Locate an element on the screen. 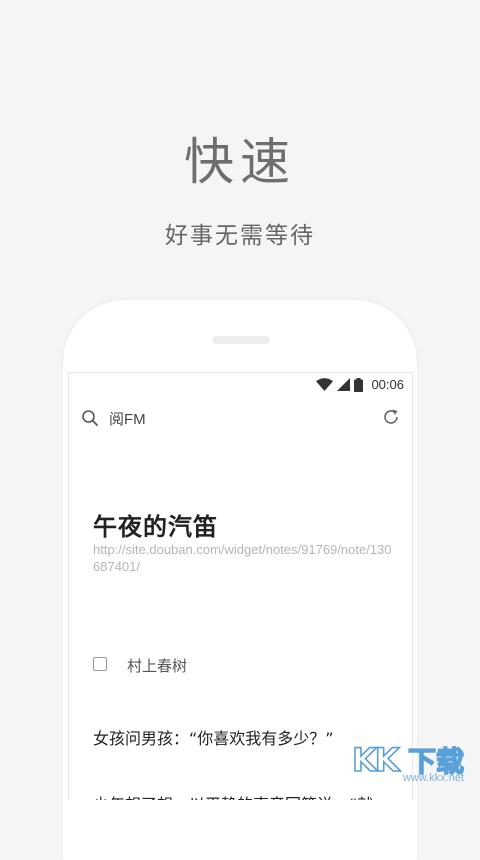  app-title: 阅FM is located at coordinates (127, 419).